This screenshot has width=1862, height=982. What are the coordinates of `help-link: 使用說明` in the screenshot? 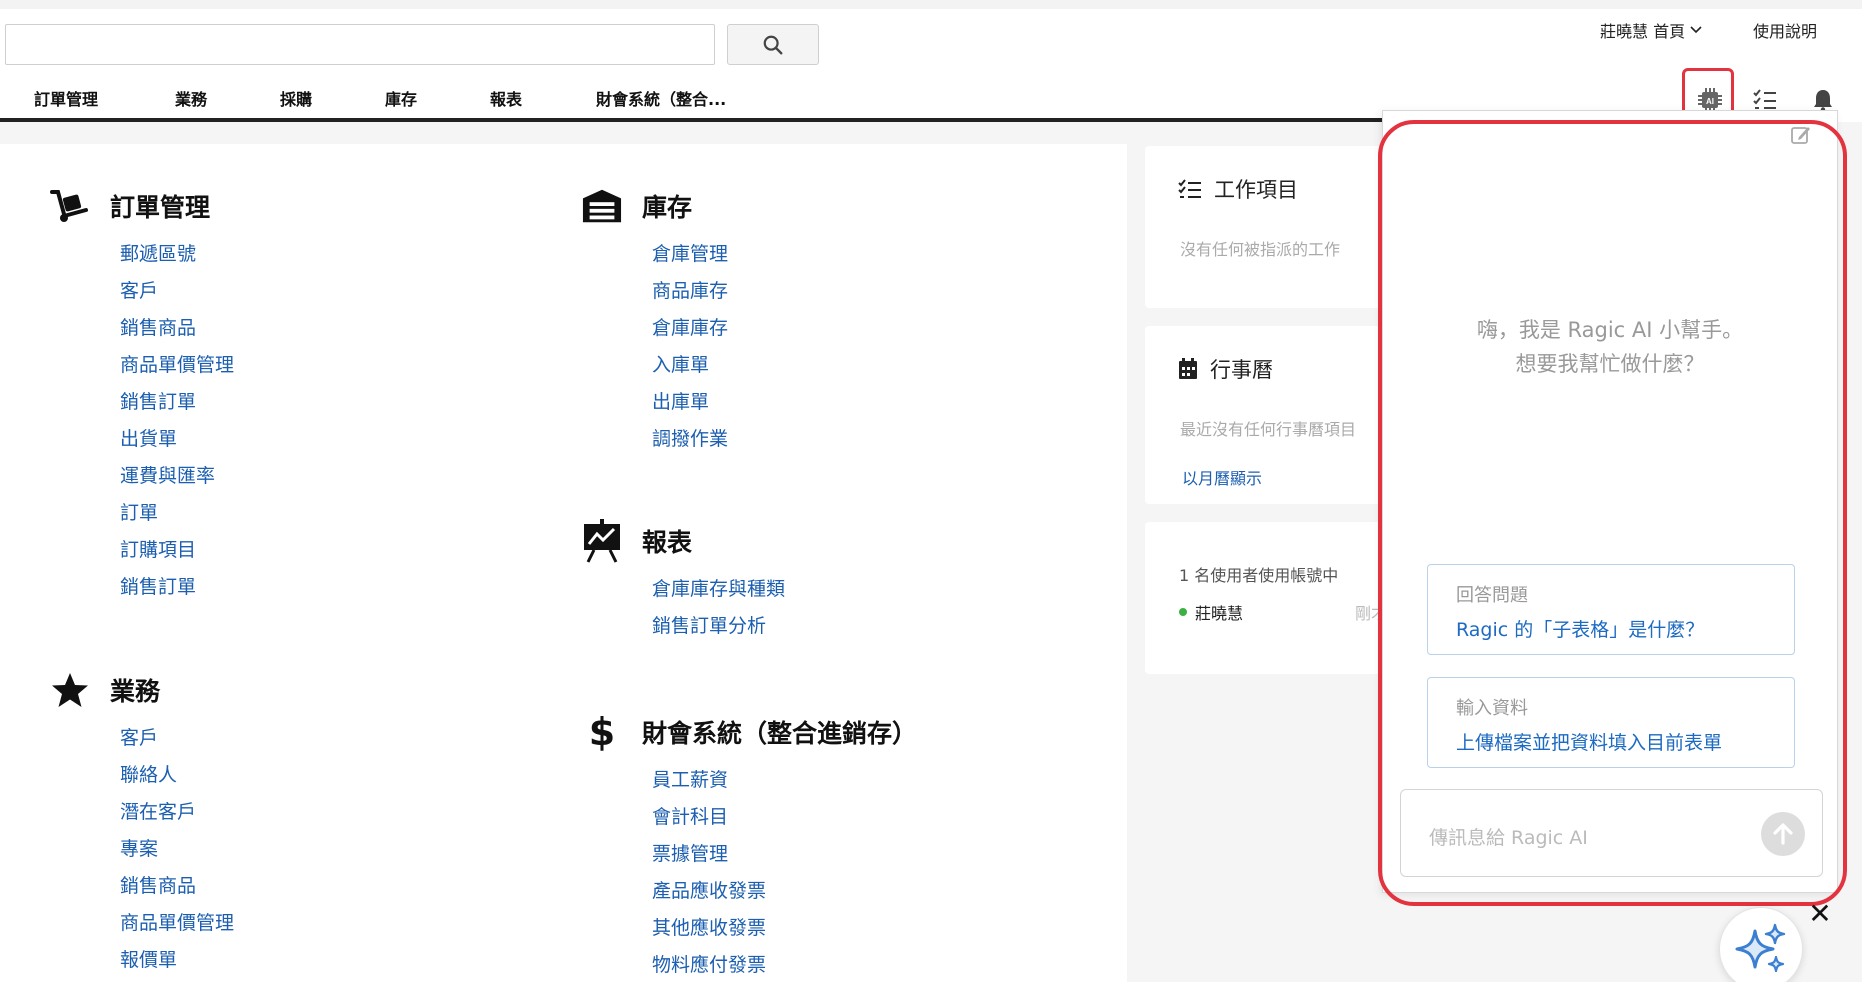 It's located at (1785, 30).